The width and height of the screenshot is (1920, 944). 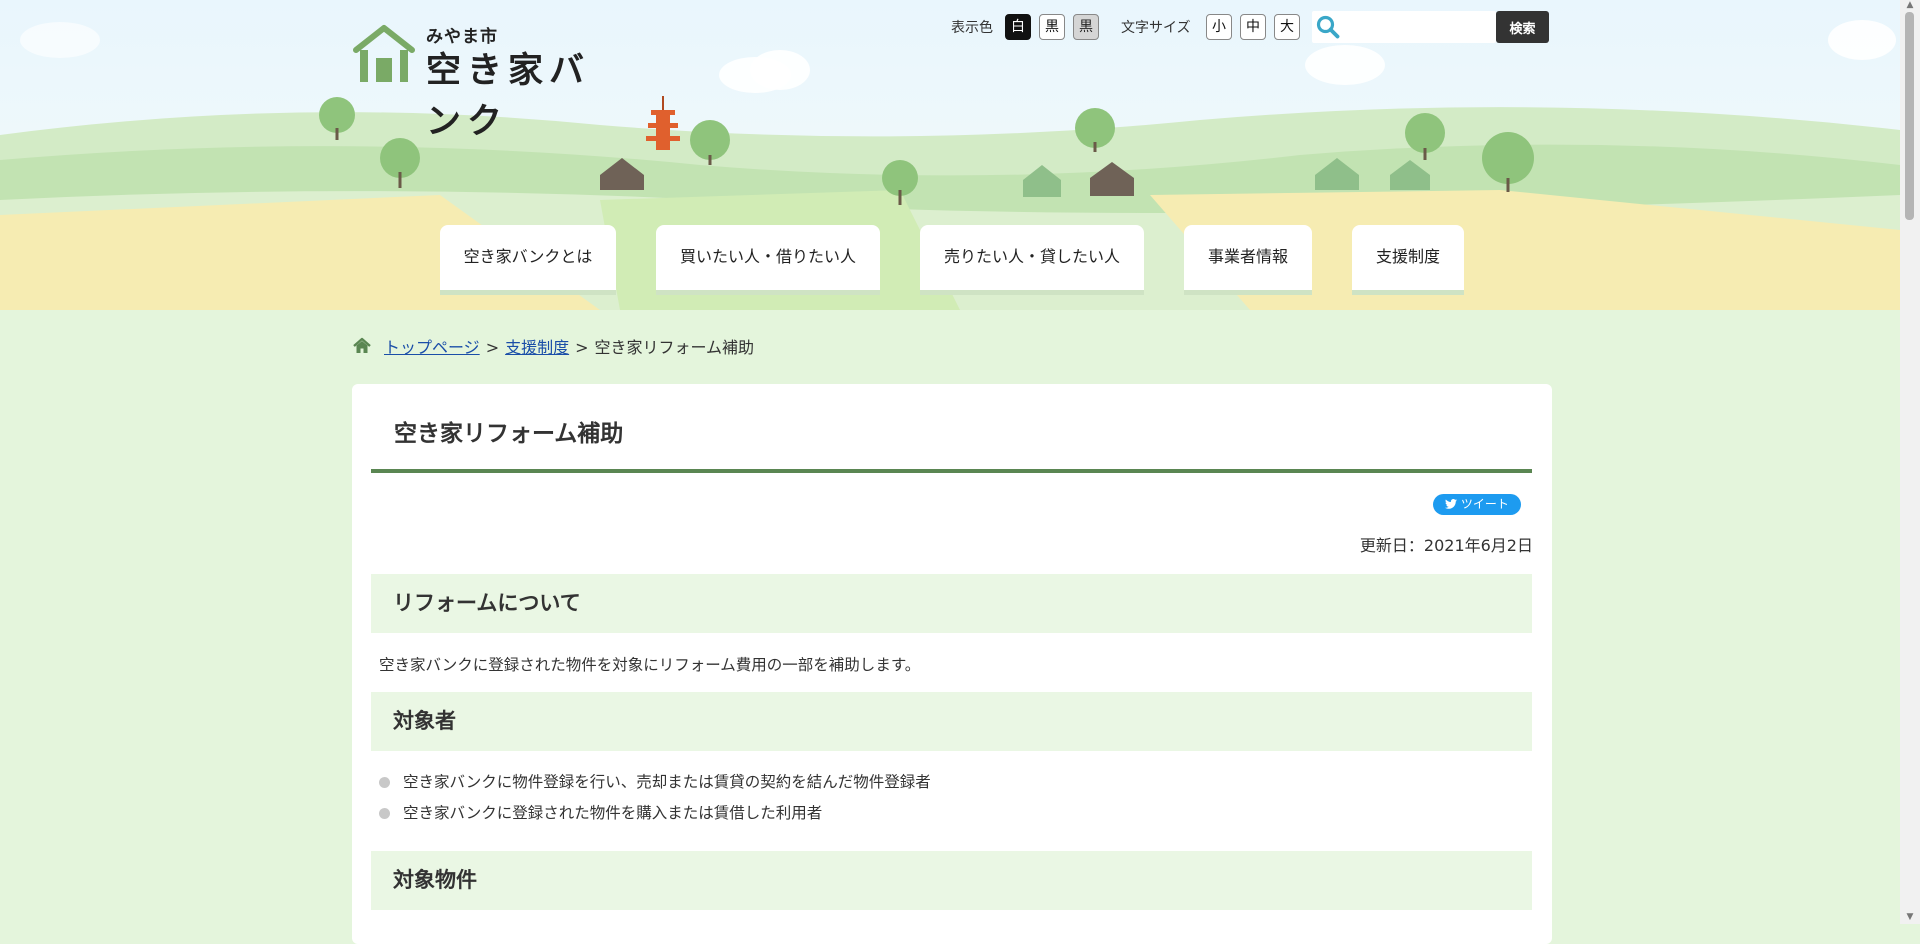 What do you see at coordinates (1909, 116) in the screenshot?
I see `scrollbar-thumb` at bounding box center [1909, 116].